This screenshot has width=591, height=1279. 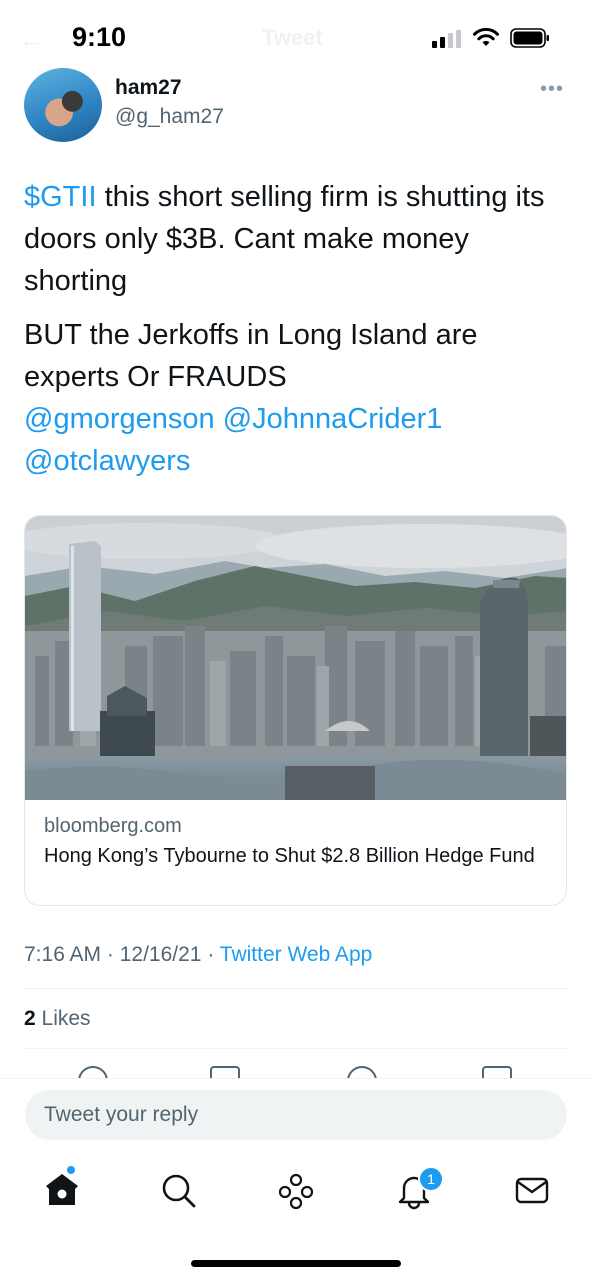 I want to click on more-dots-icon: •••, so click(x=552, y=89).